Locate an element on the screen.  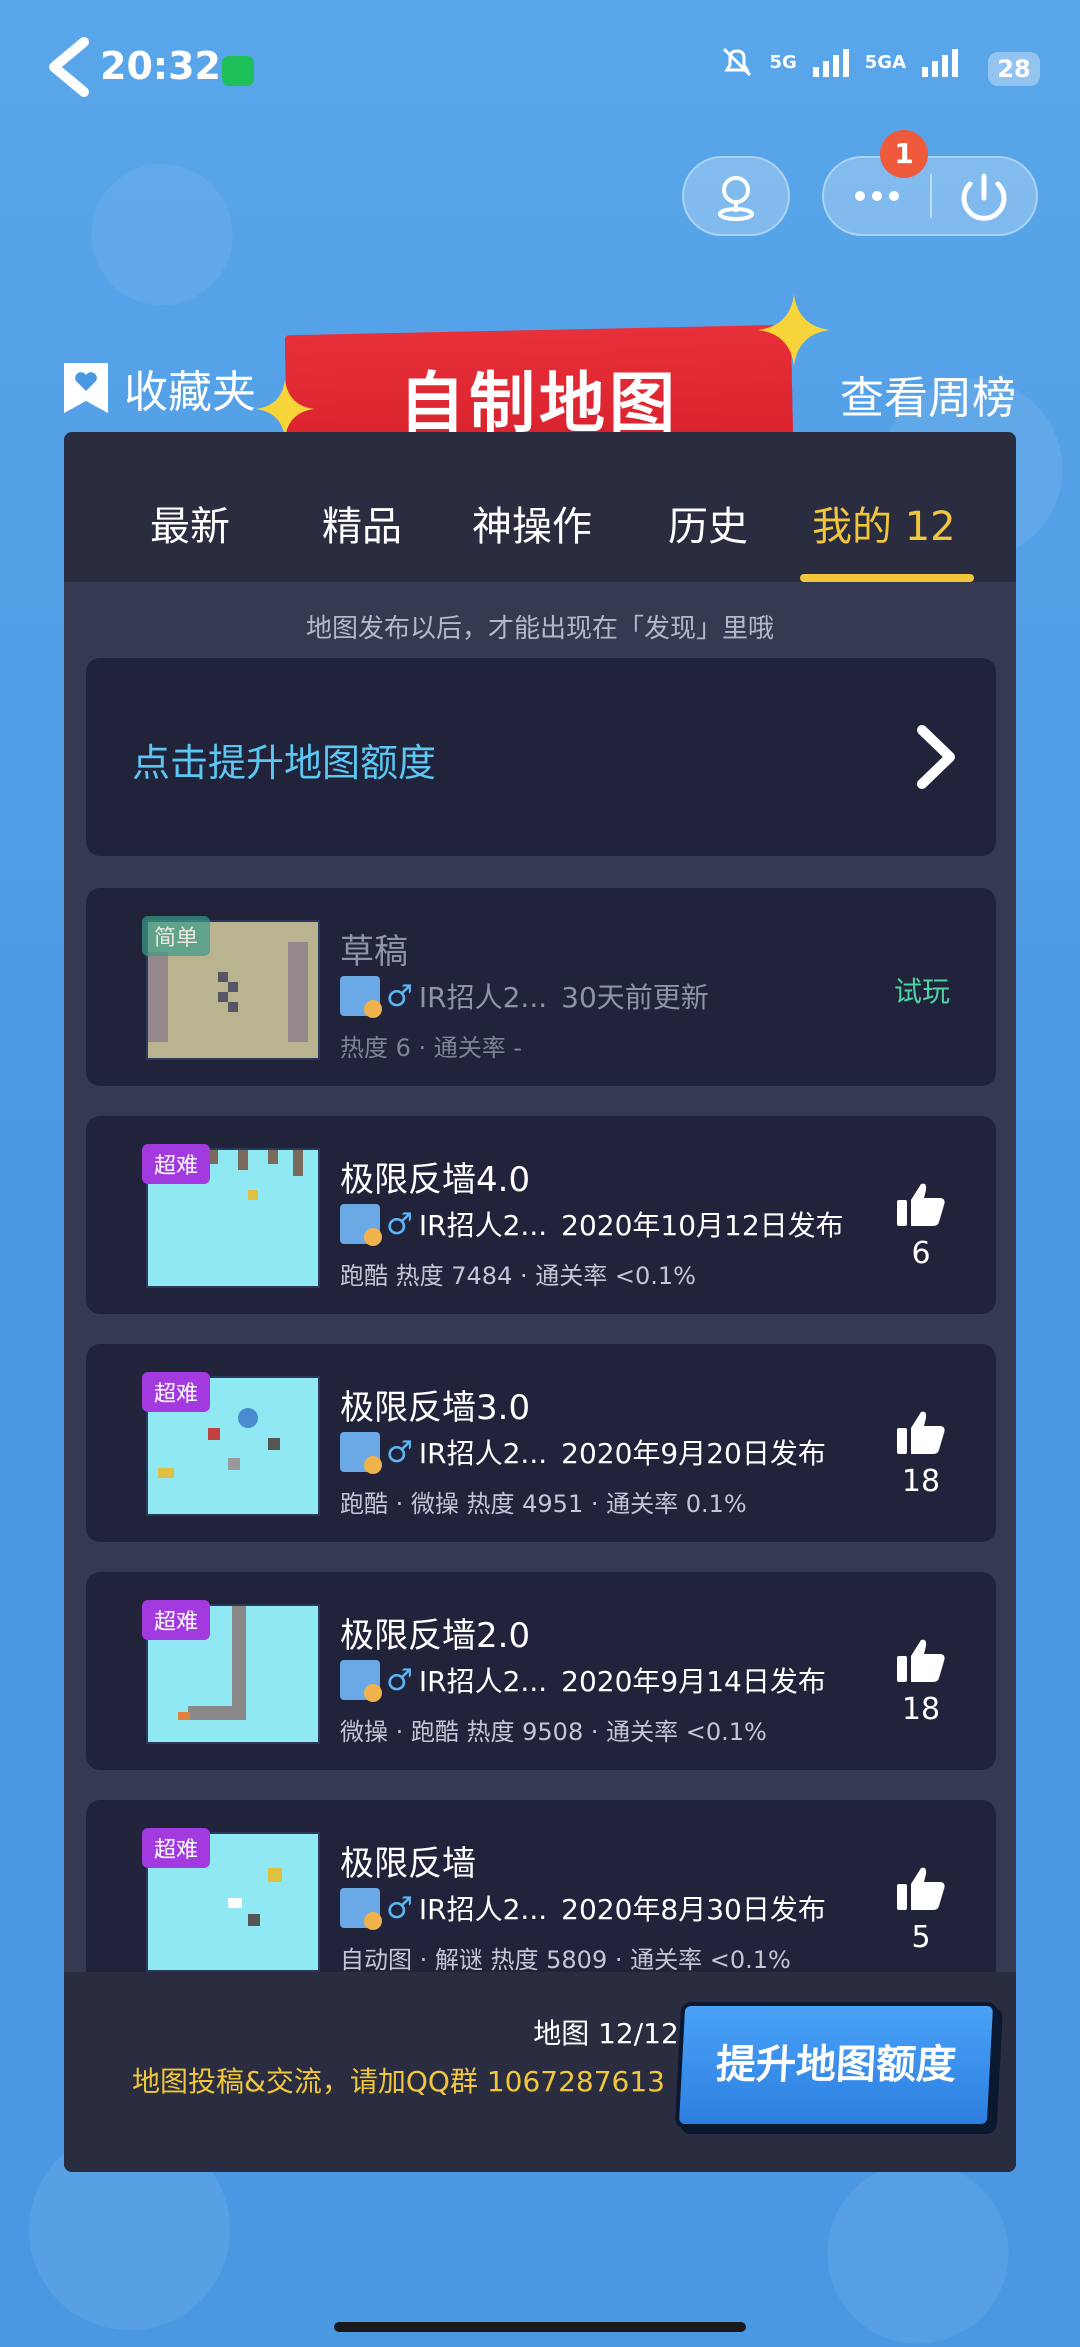
map-title: 极限反墙 is located at coordinates (408, 1864).